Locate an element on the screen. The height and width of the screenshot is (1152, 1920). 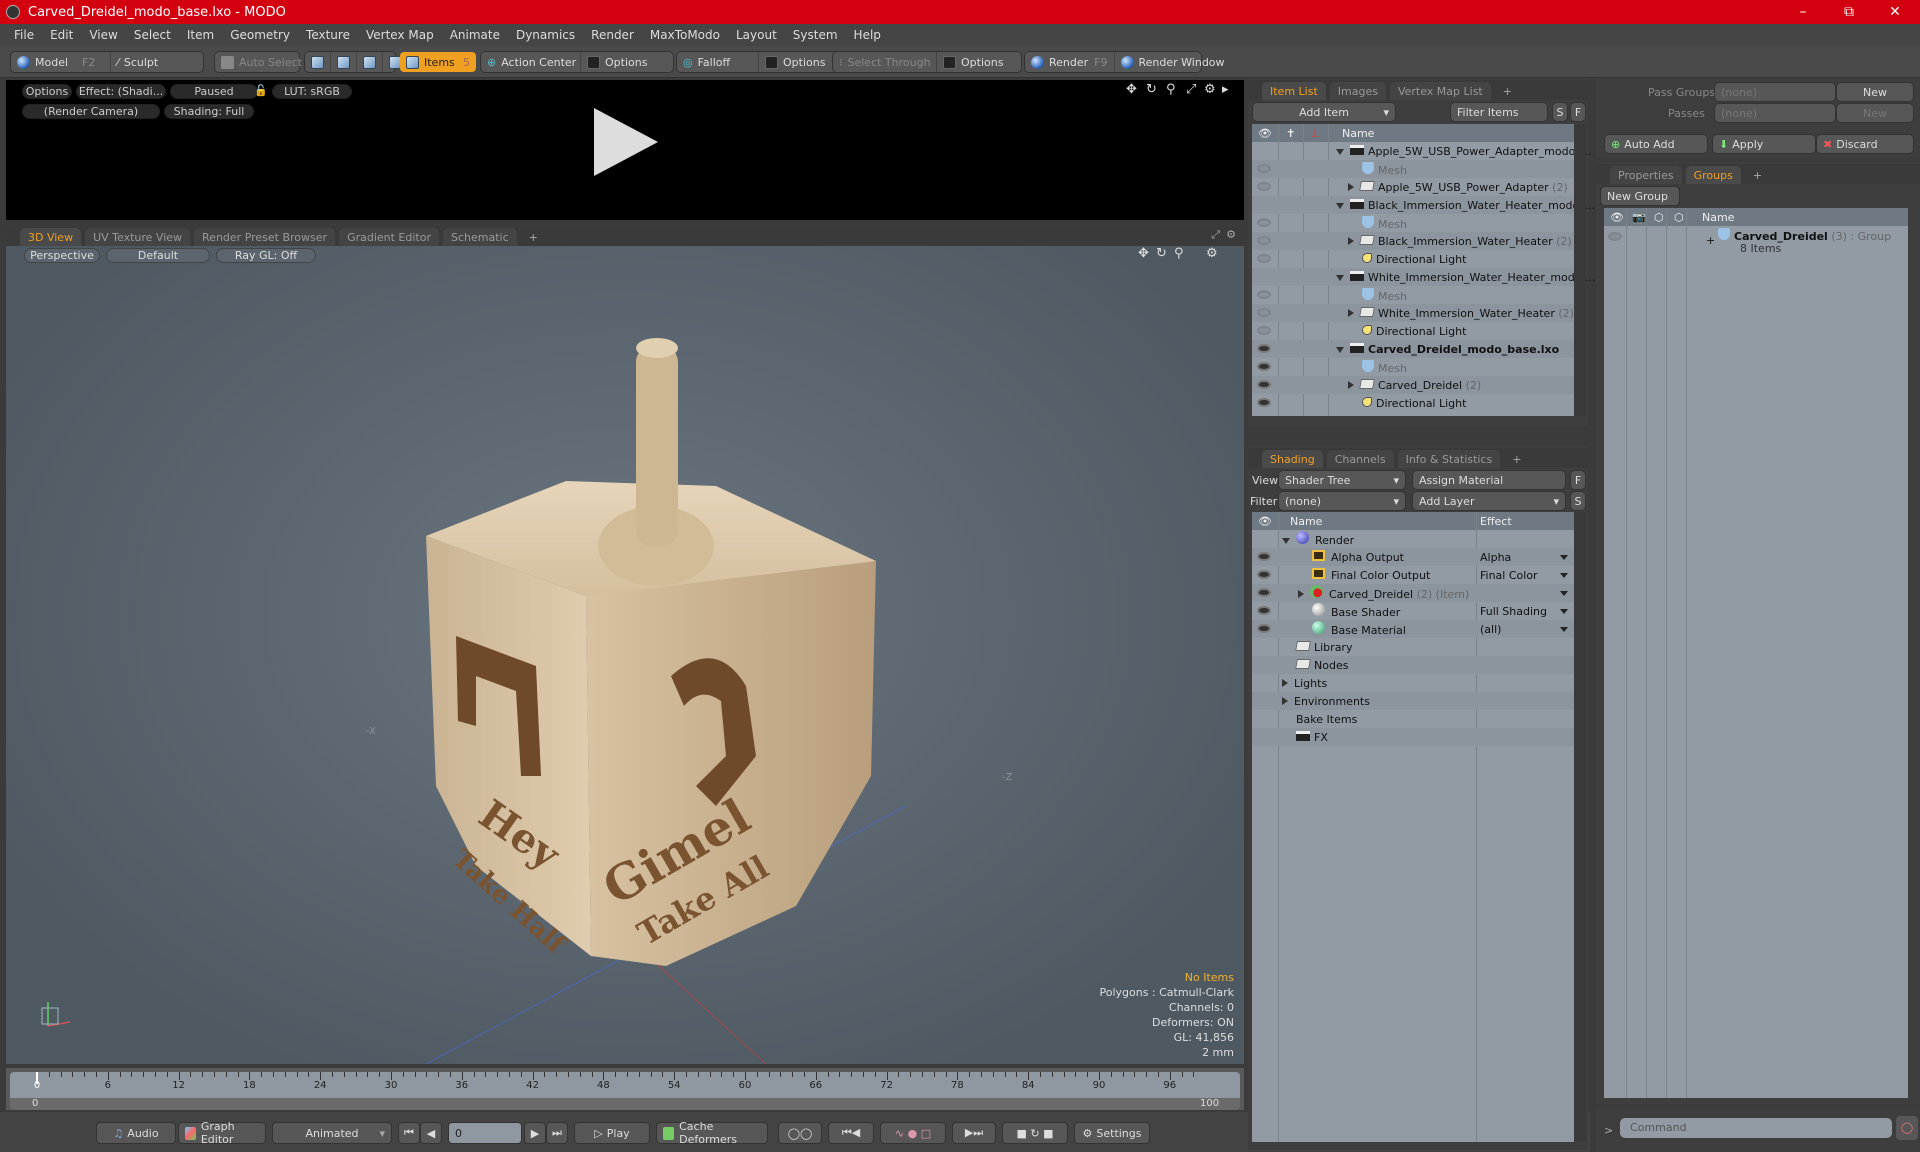
panel-menu-arrow-icon: ▸ is located at coordinates (1225, 89).